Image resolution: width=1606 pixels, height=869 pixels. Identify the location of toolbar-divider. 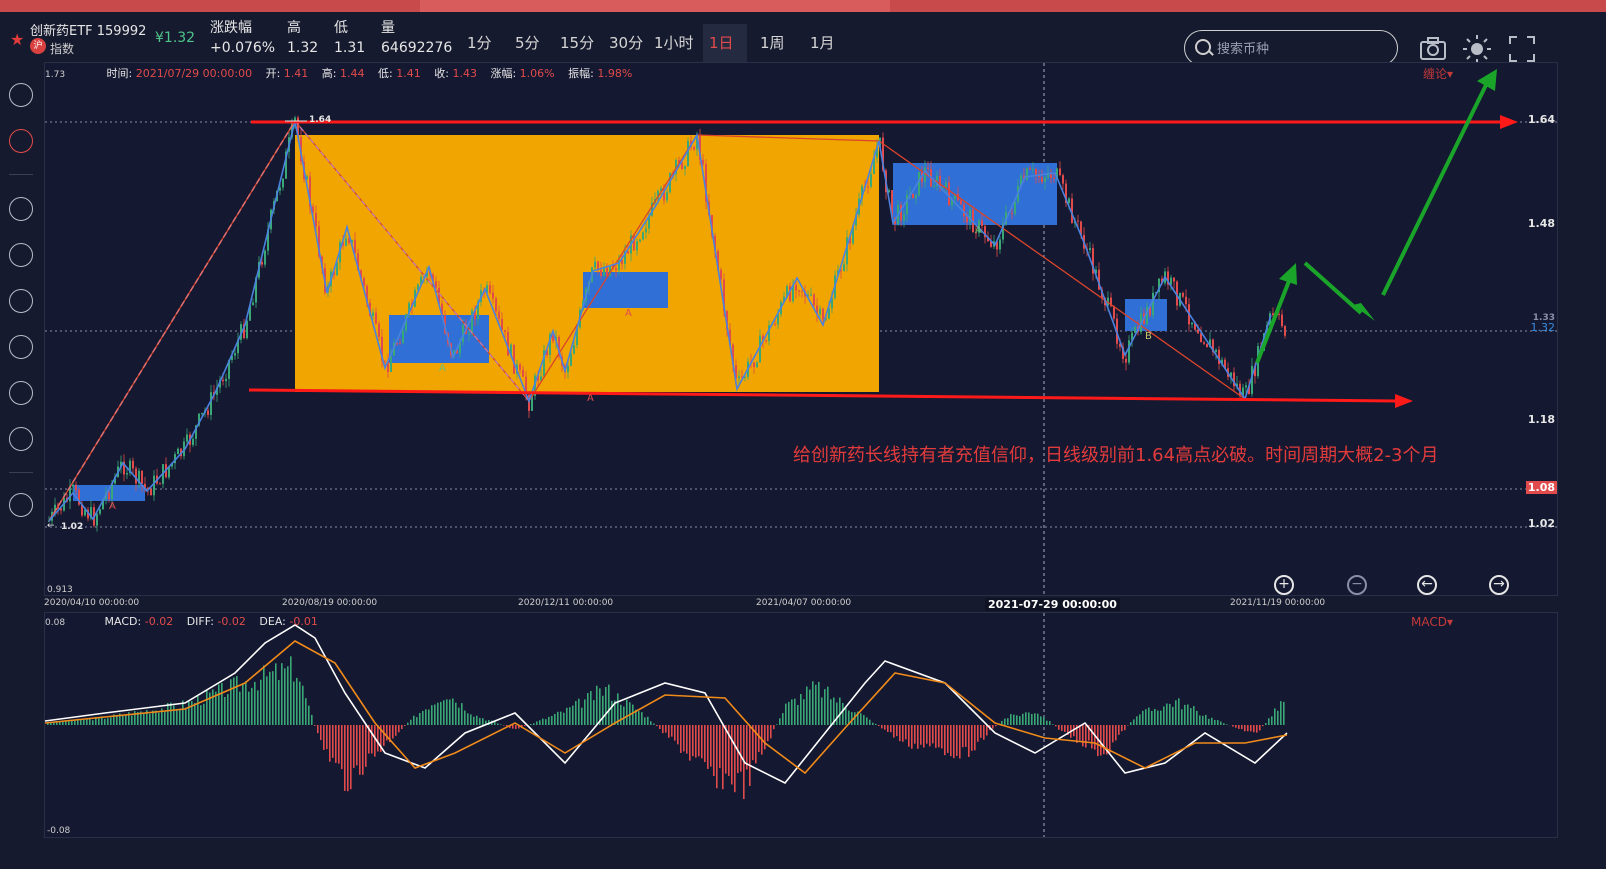
(21, 472).